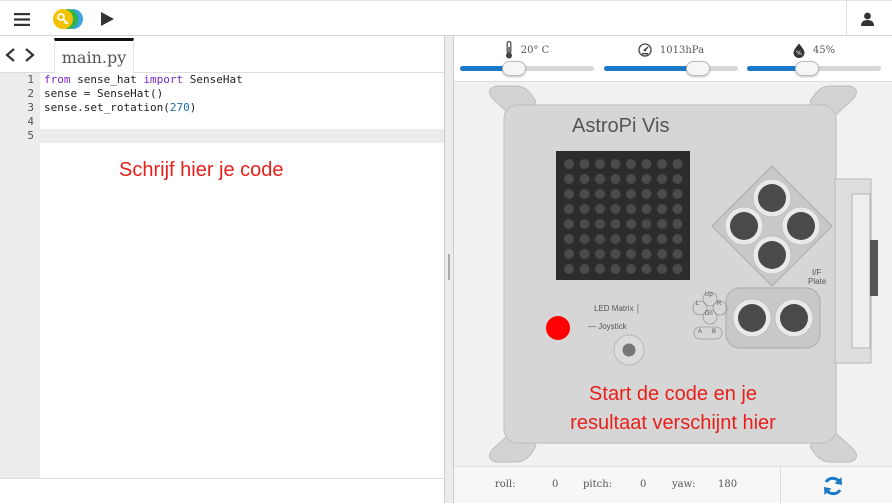  I want to click on led-matrix-arrow-icon: │, so click(638, 308).